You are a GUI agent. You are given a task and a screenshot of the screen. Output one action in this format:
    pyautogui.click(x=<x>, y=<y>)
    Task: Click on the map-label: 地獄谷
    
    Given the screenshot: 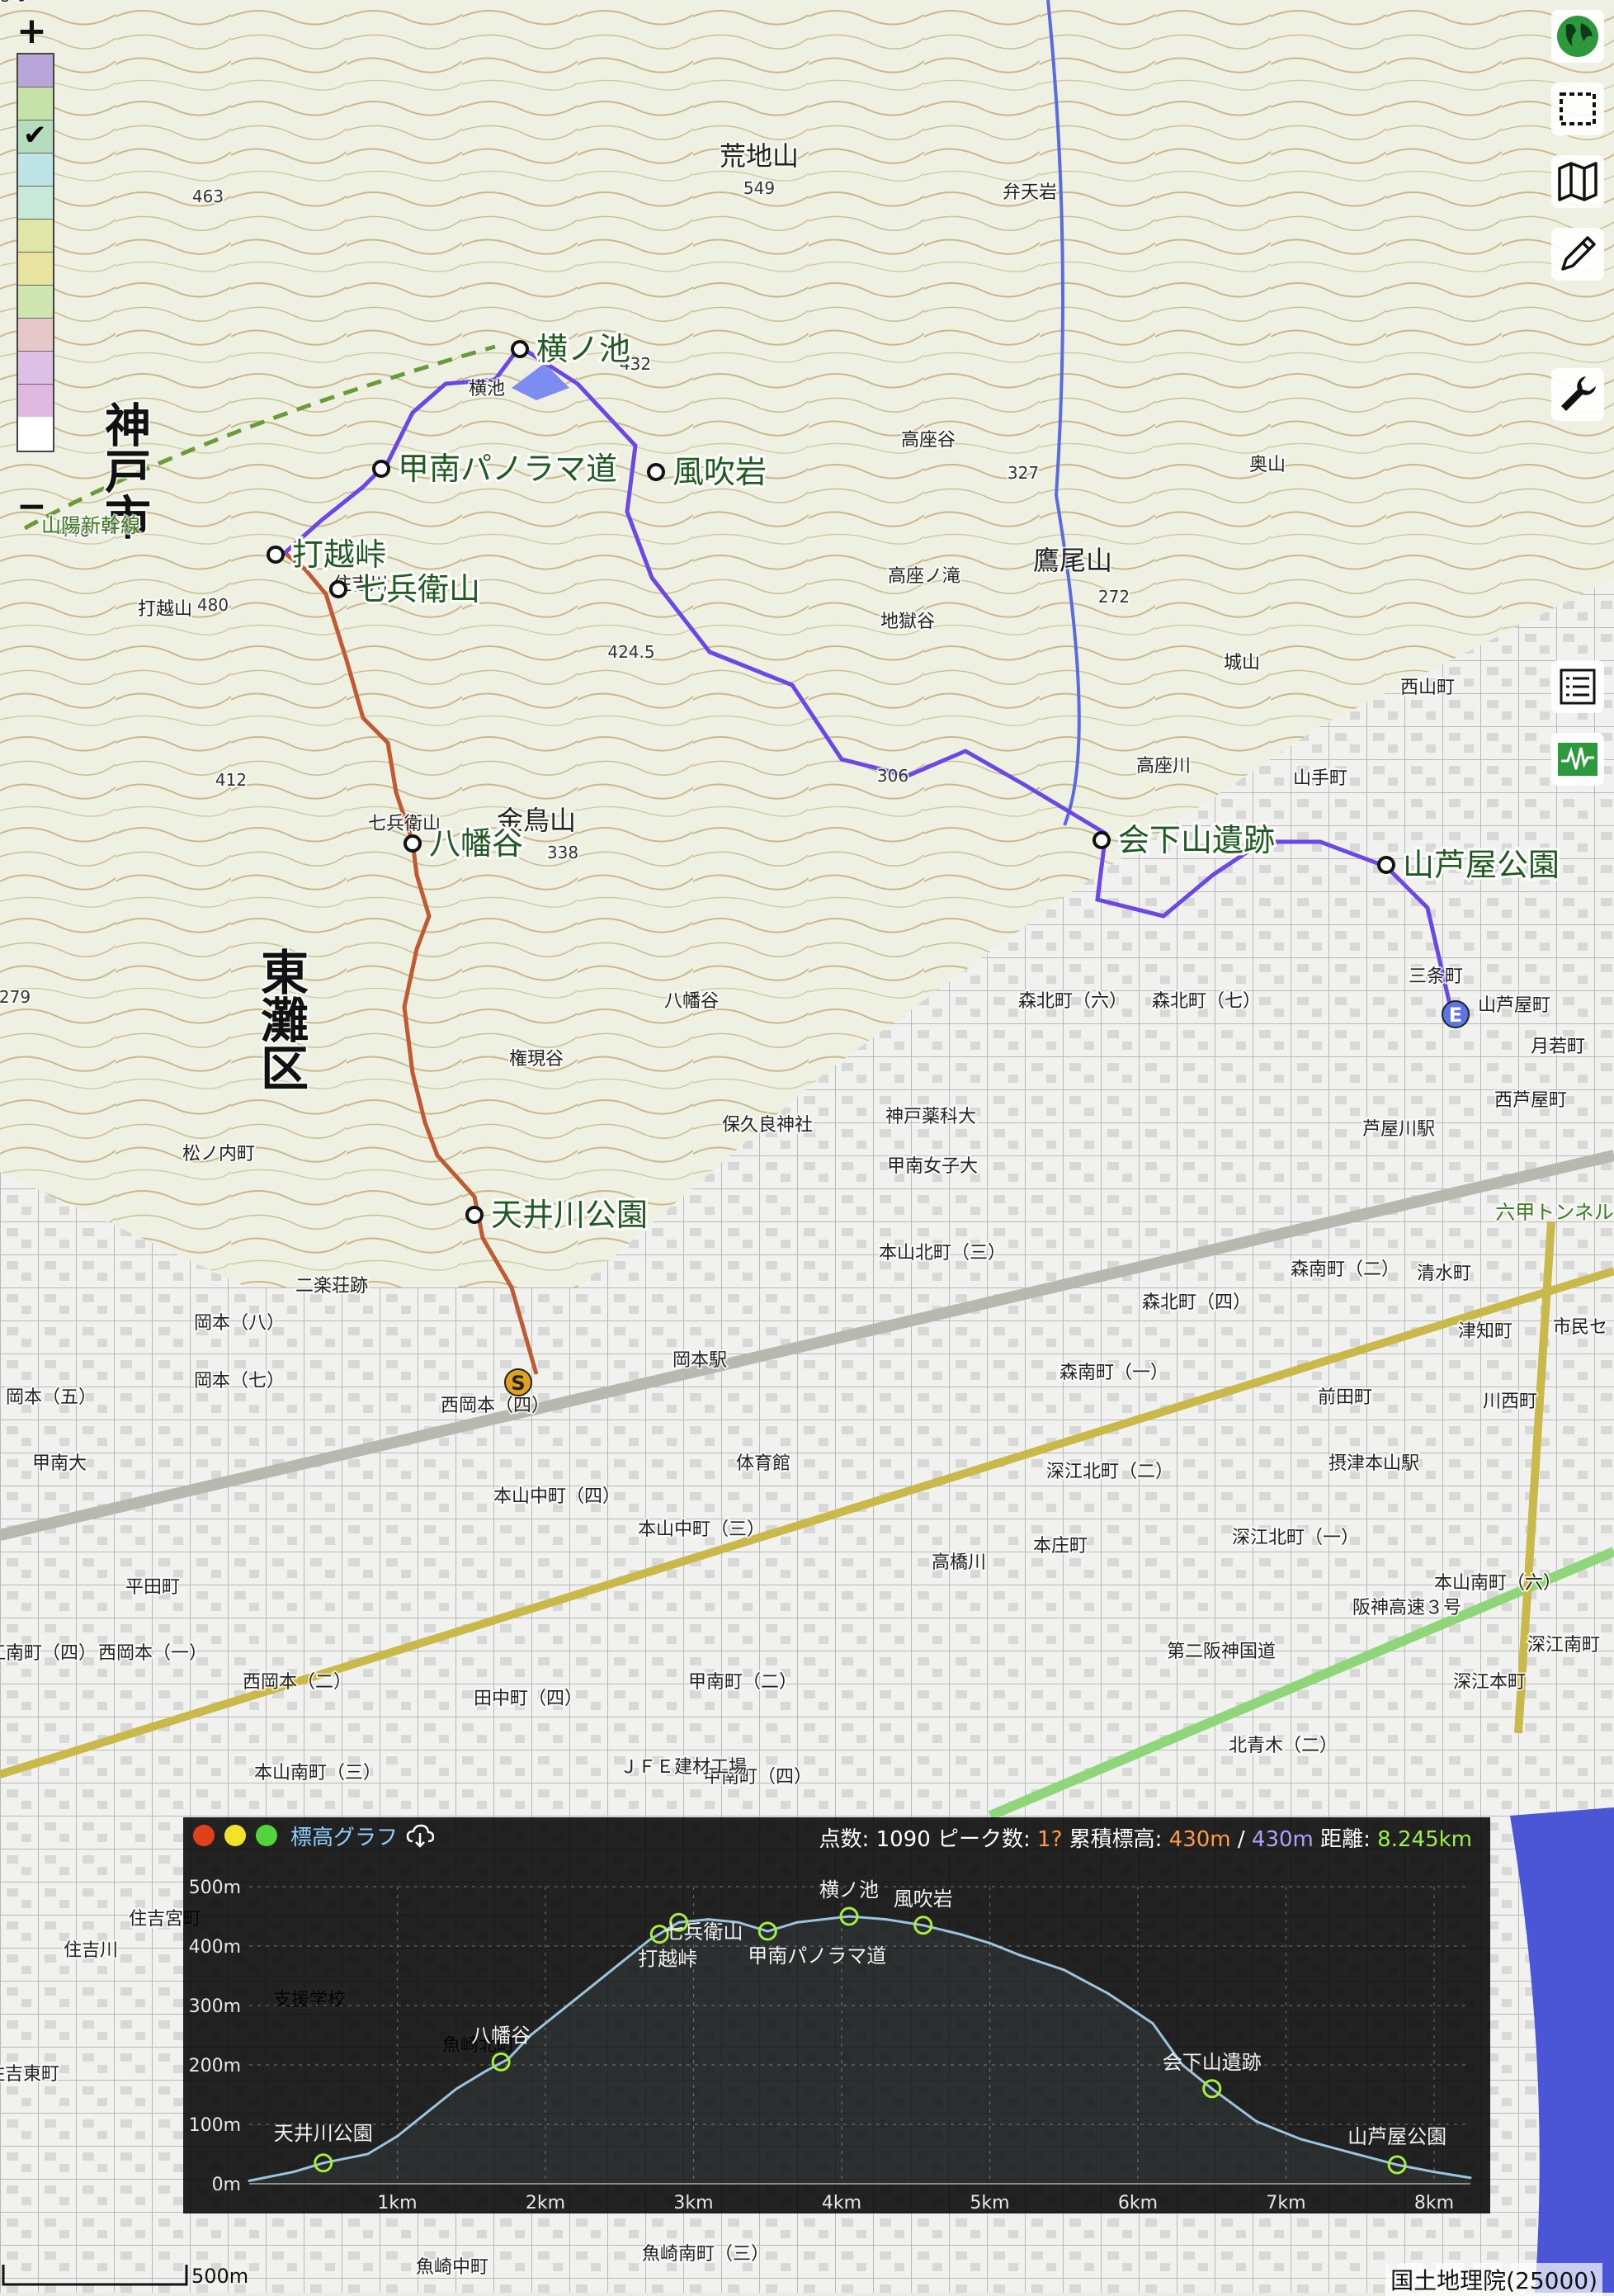 What is the action you would take?
    pyautogui.click(x=907, y=622)
    